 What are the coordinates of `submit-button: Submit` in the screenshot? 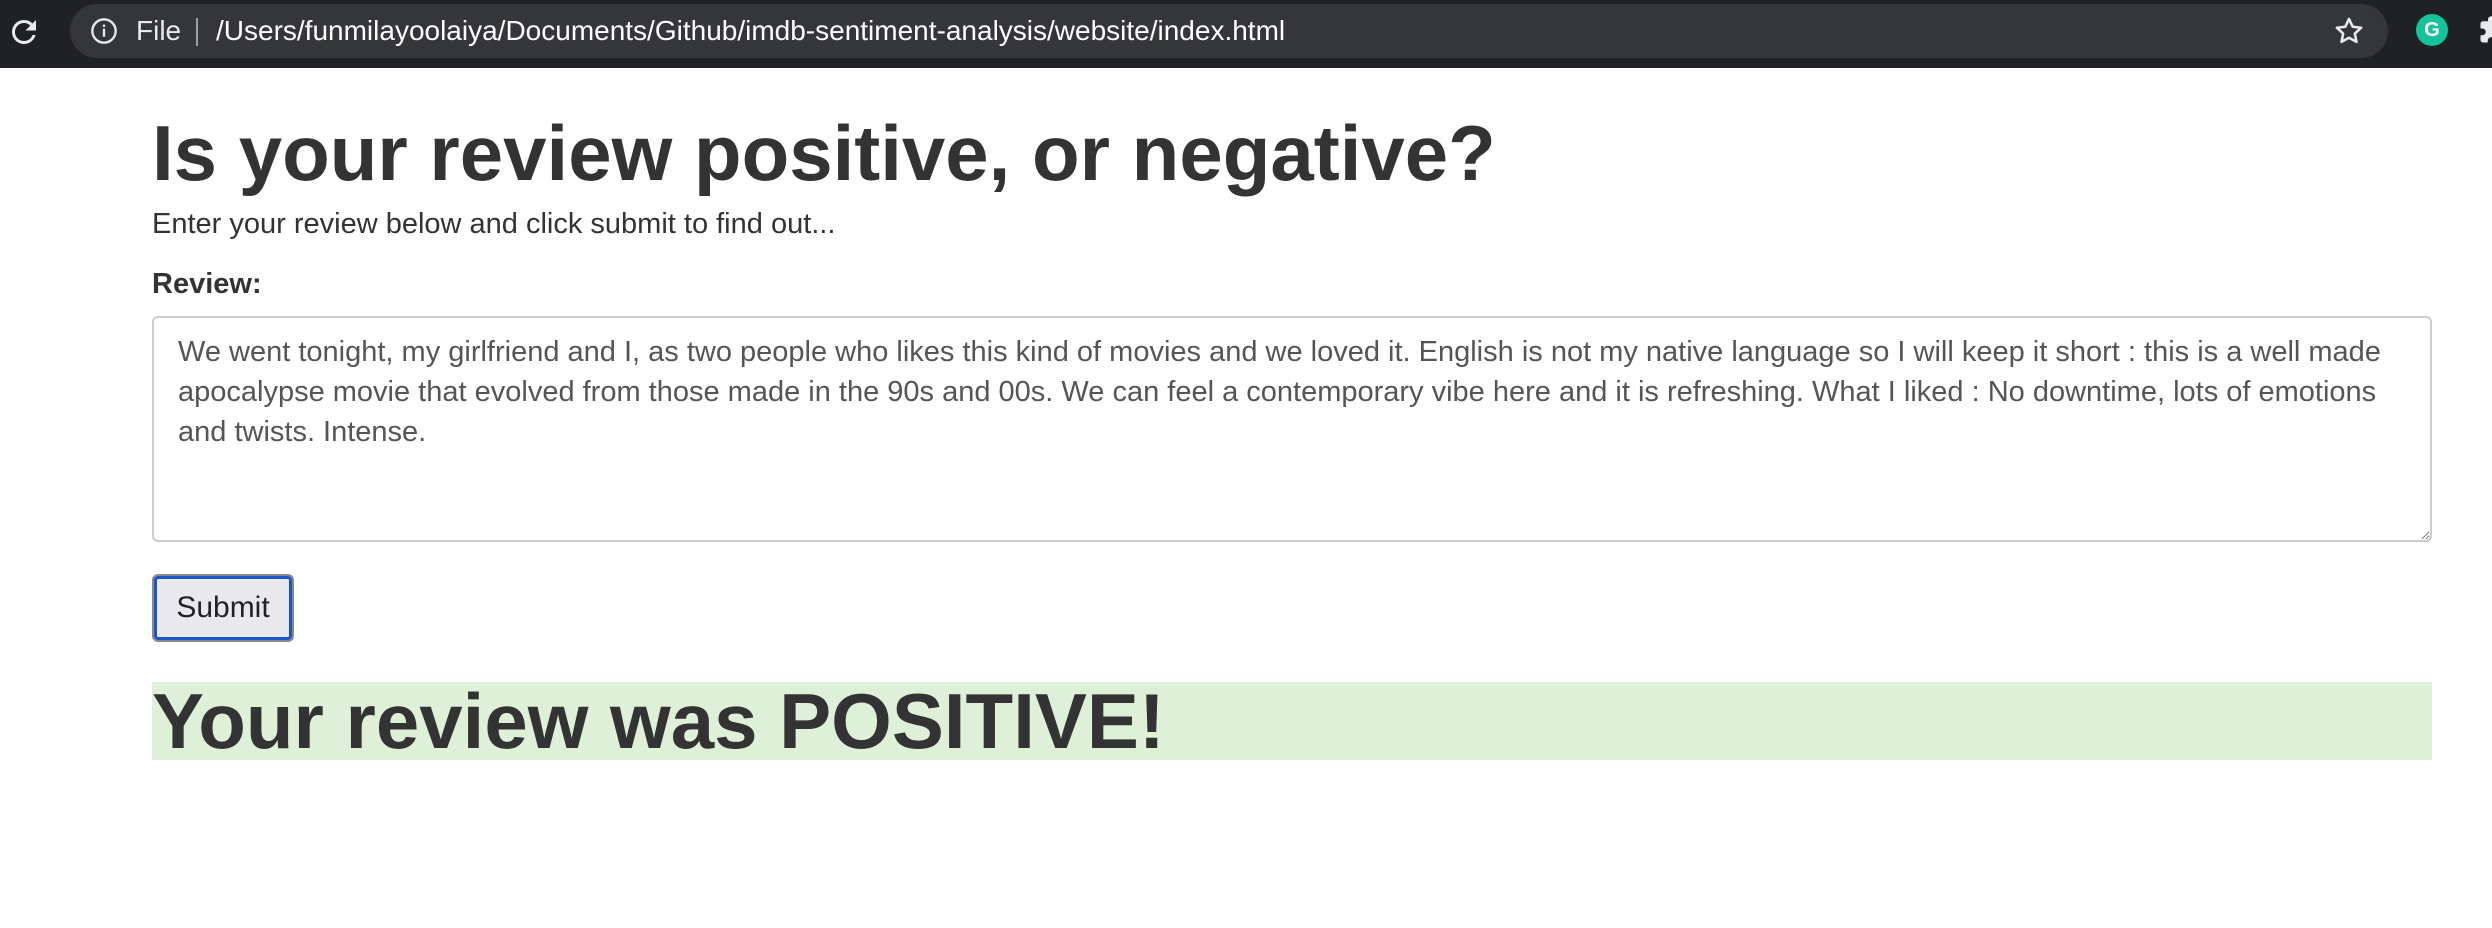 It's located at (223, 608).